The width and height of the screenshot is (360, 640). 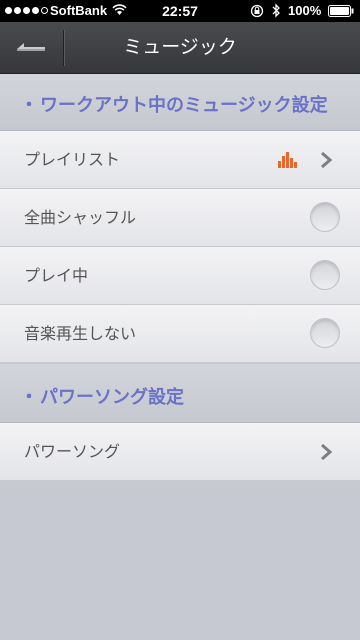 I want to click on section-header-power-song: ・ パワーソング設定, so click(x=180, y=393).